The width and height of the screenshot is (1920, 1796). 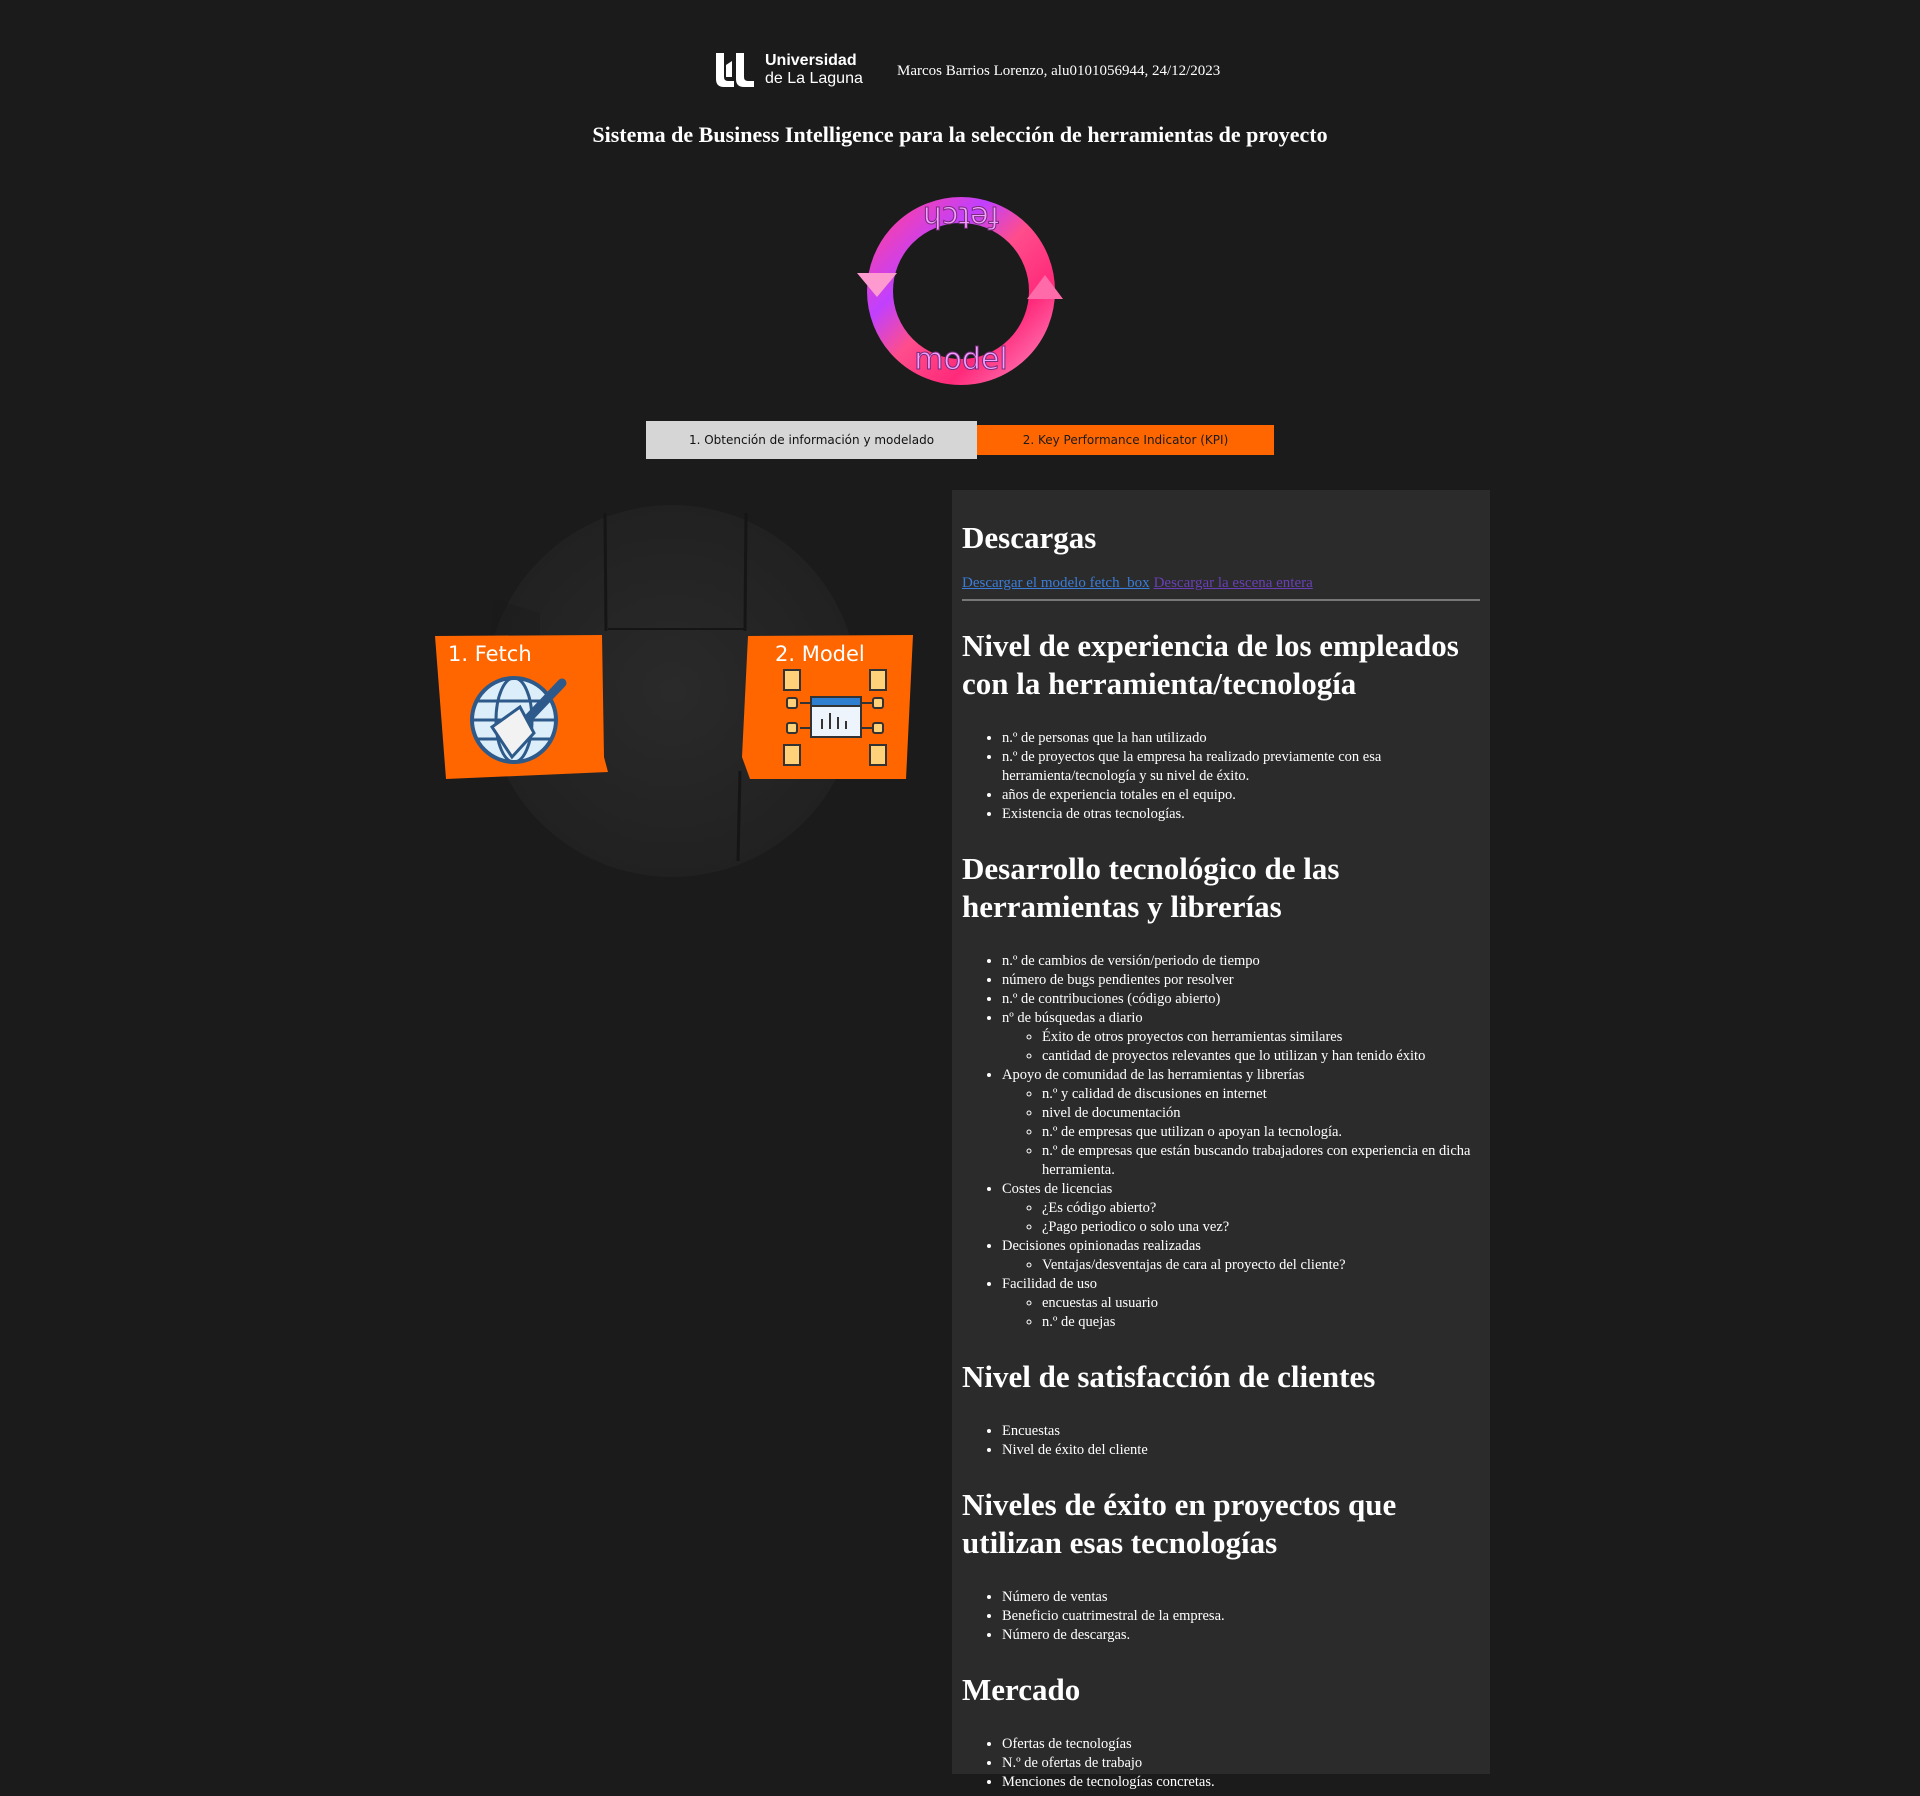 I want to click on list-item: Número de descargas., so click(x=1241, y=1635).